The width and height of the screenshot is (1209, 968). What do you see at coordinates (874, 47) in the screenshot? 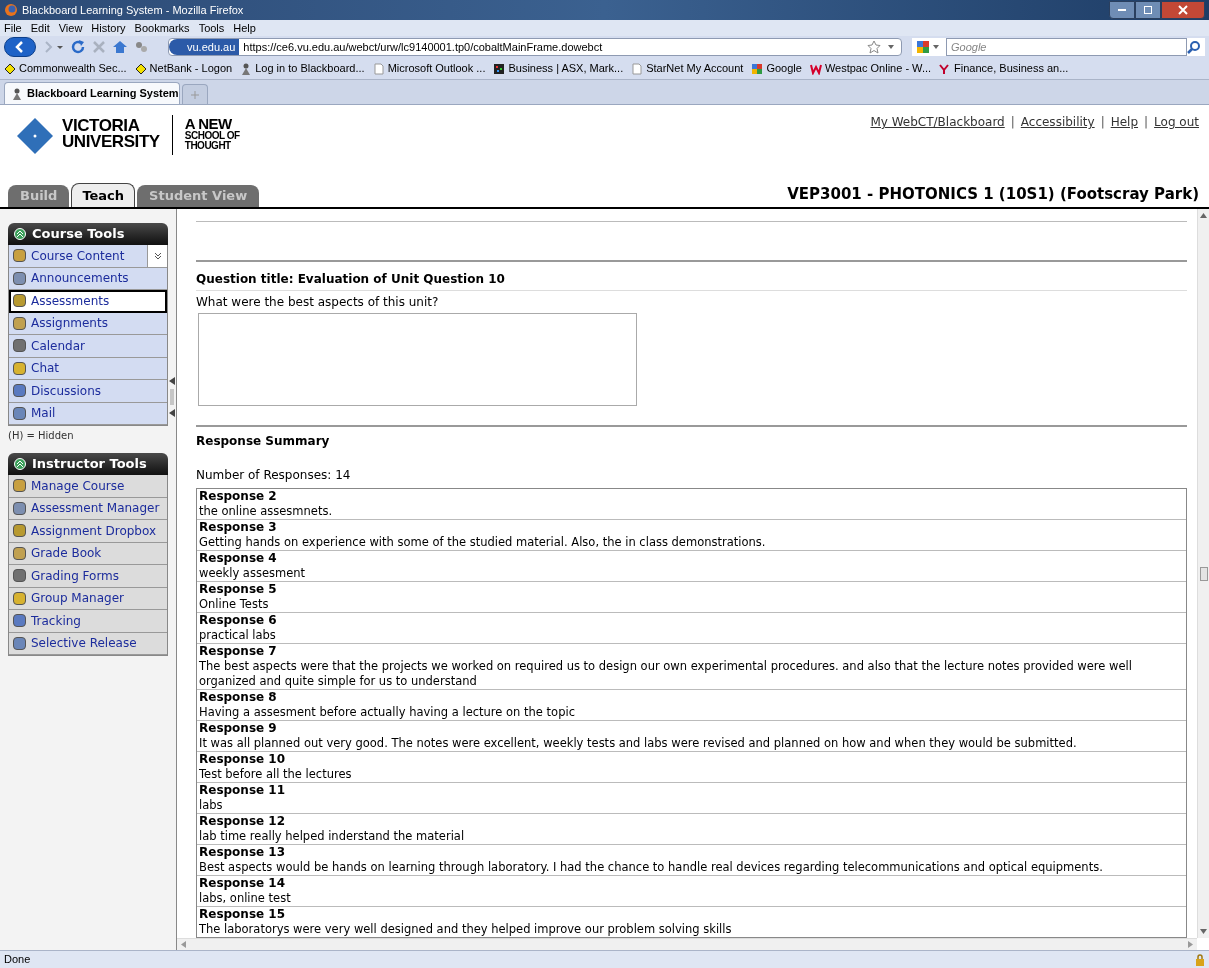
I see `star-icon` at bounding box center [874, 47].